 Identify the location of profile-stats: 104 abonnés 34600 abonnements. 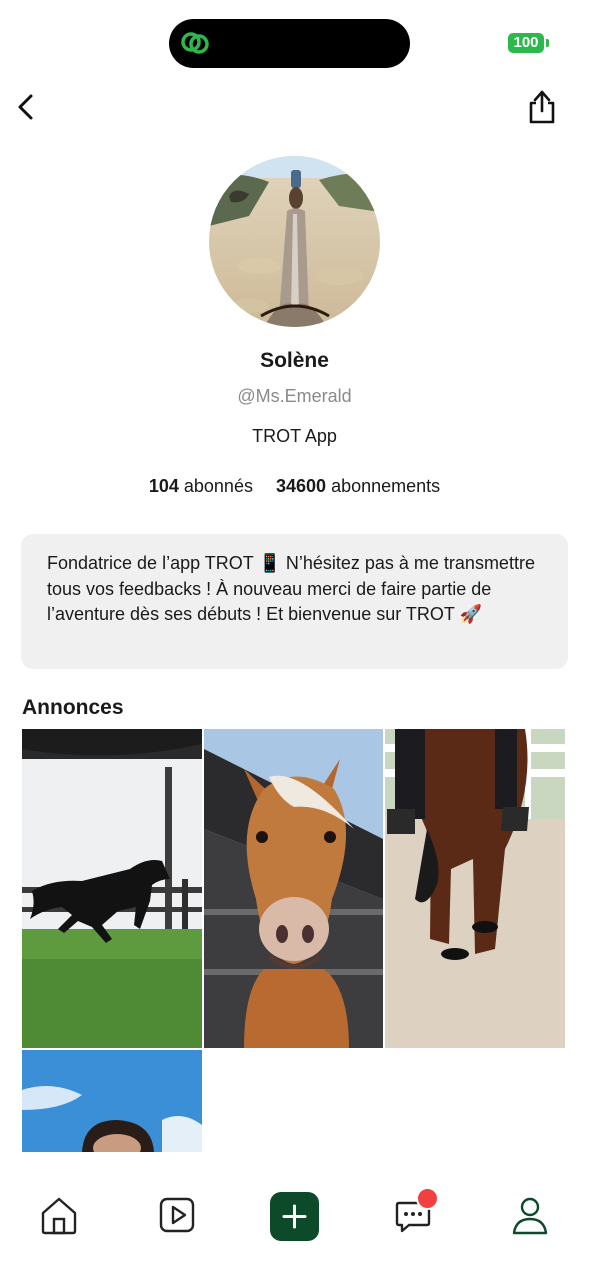
(294, 486).